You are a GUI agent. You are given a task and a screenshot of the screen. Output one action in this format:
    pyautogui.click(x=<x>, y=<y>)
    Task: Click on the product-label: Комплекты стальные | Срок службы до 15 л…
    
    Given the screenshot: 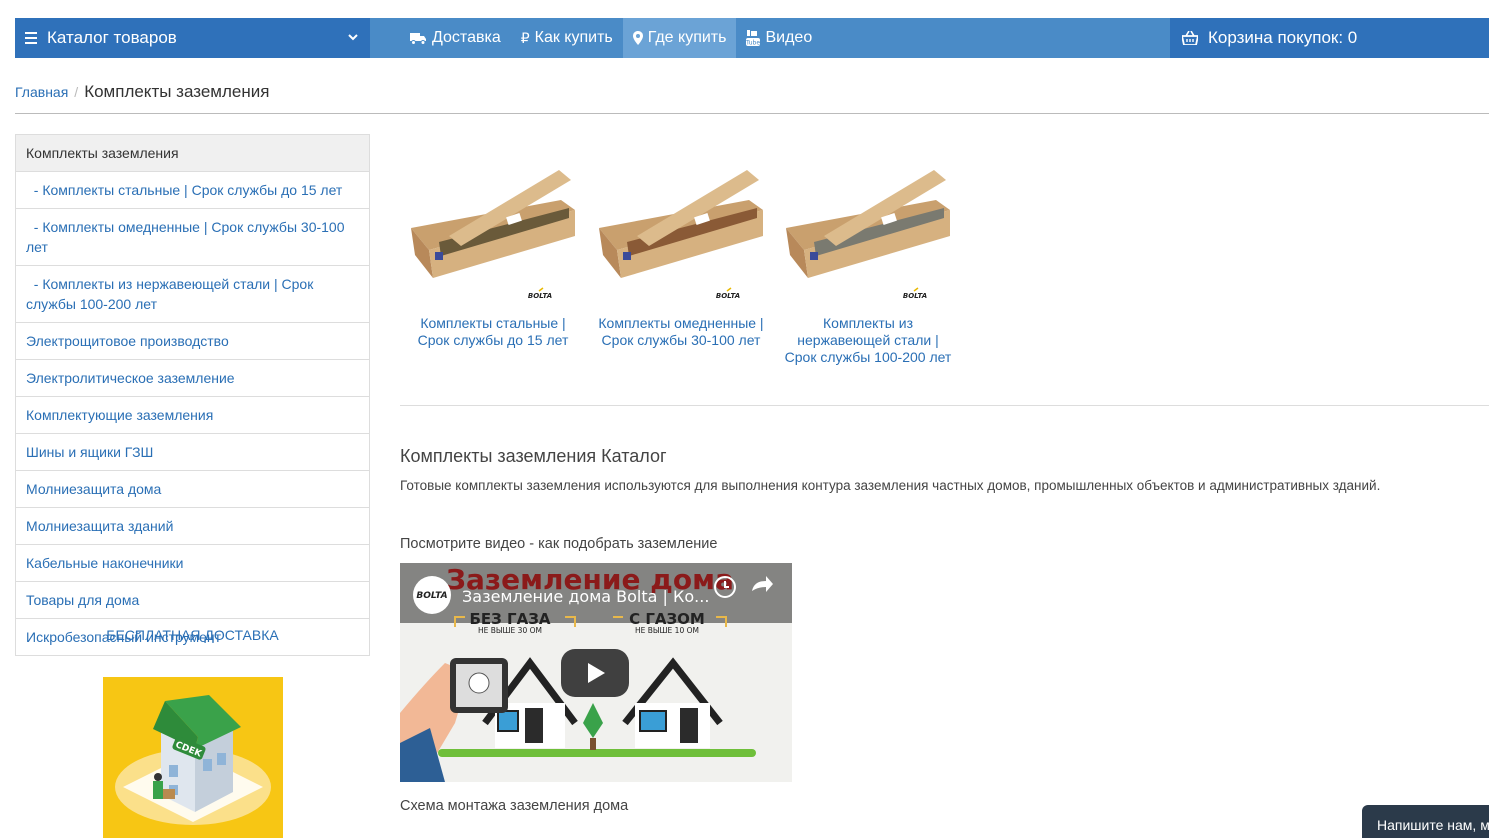 What is the action you would take?
    pyautogui.click(x=493, y=332)
    